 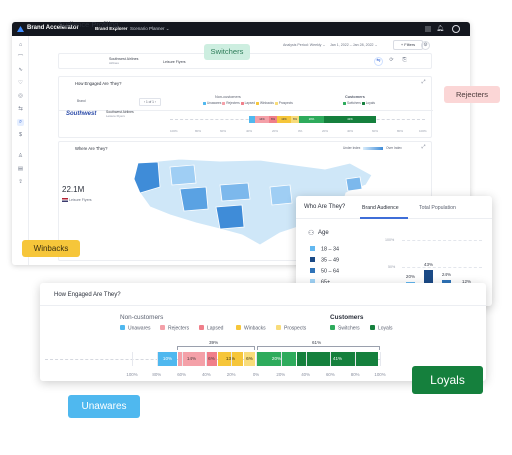 I want to click on rejecters-chip: Rejecters, so click(x=472, y=94).